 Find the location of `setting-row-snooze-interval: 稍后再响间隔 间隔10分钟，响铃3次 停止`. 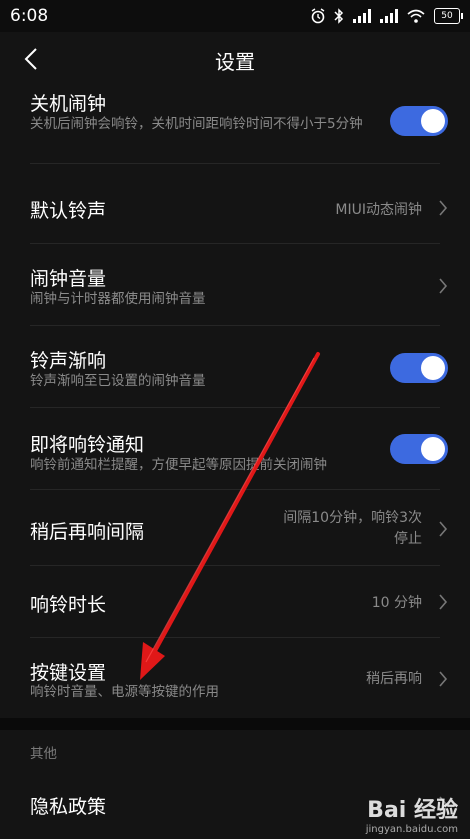

setting-row-snooze-interval: 稍后再响间隔 间隔10分钟，响铃3次 停止 is located at coordinates (235, 528).